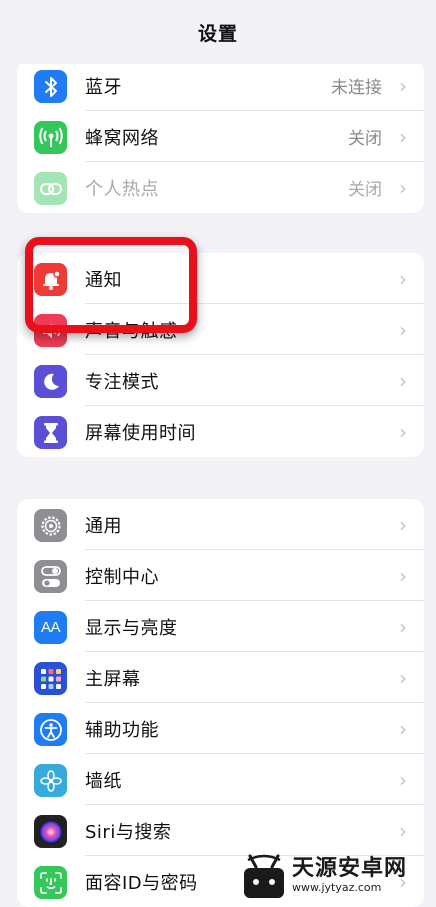 This screenshot has width=436, height=907. Describe the element at coordinates (220, 380) in the screenshot. I see `settings-row-focus: 专注模式 ›` at that location.